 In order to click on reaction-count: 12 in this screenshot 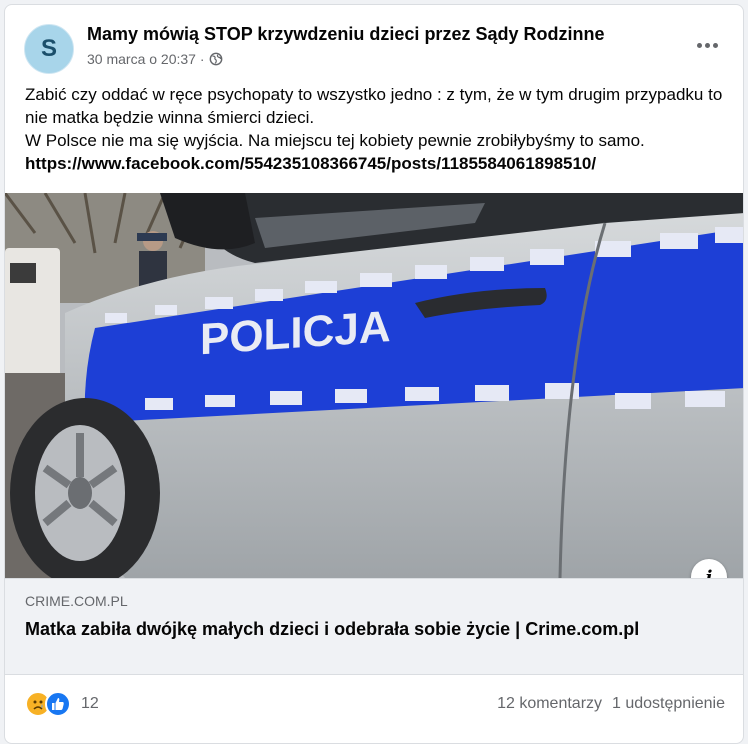, I will do `click(90, 703)`.